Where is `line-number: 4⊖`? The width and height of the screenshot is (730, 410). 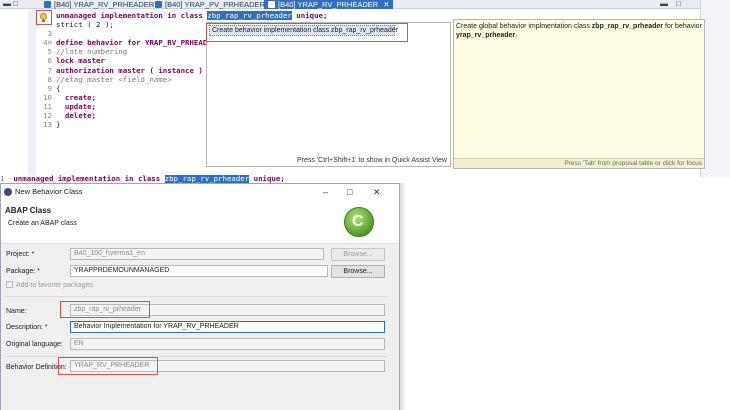
line-number: 4⊖ is located at coordinates (47, 43).